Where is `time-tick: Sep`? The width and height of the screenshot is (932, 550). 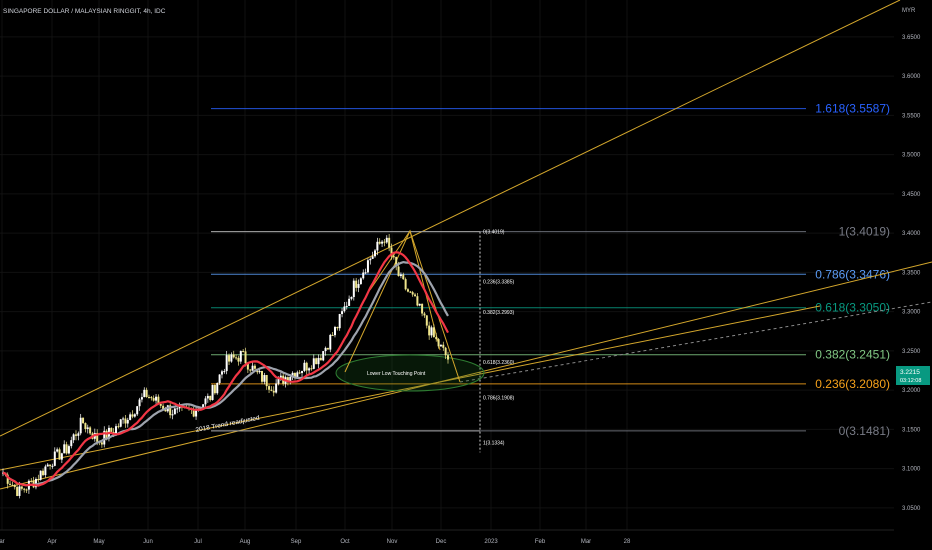
time-tick: Sep is located at coordinates (296, 542).